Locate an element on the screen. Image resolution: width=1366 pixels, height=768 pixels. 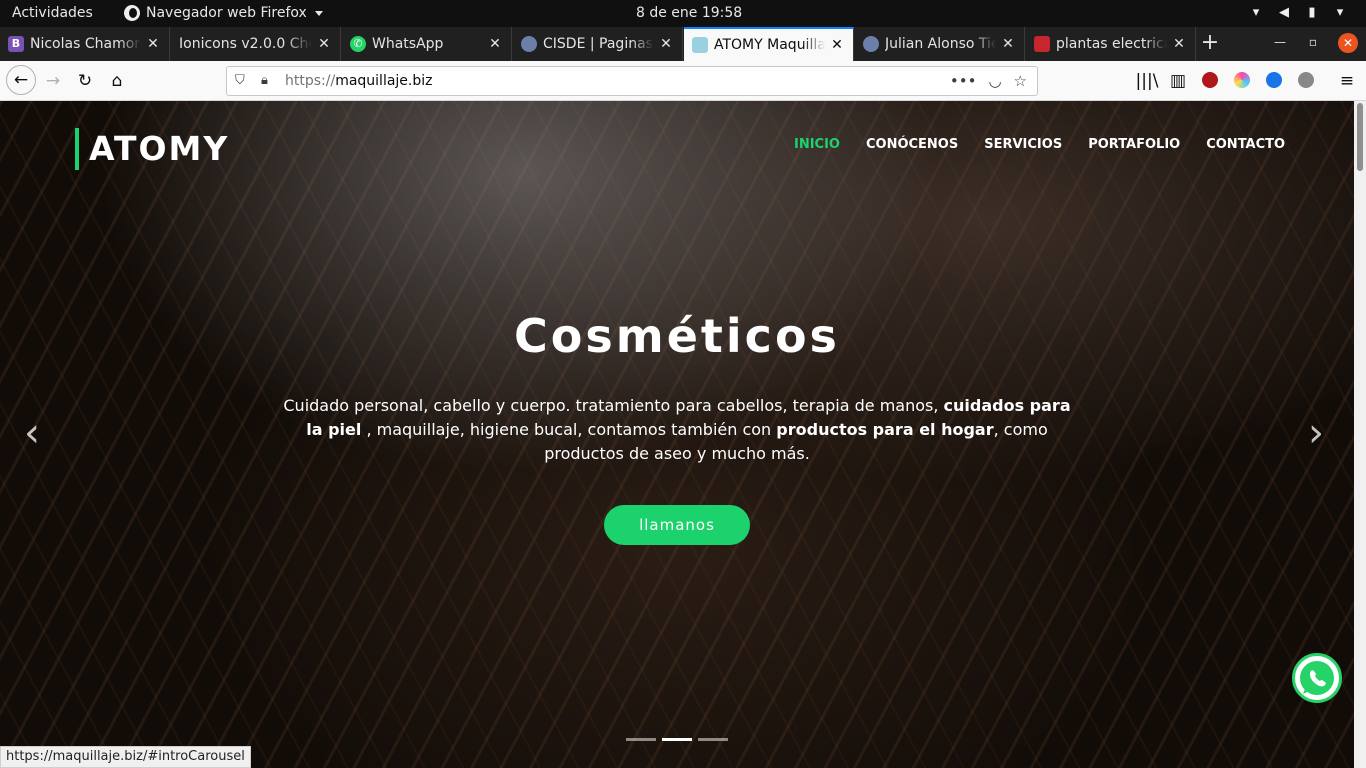
wifi-icon: ▾ is located at coordinates (1256, 12).